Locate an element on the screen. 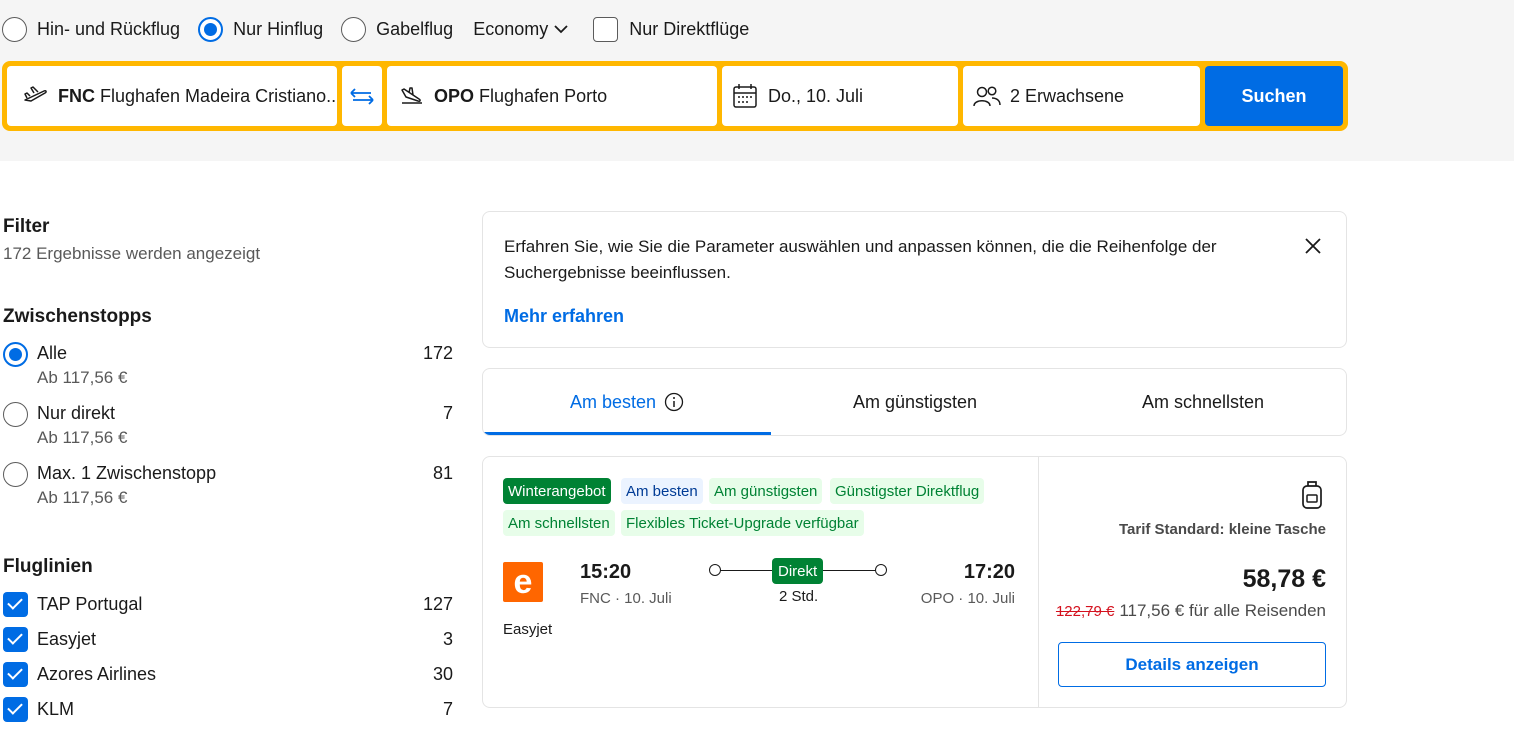  card-divider is located at coordinates (1038, 582).